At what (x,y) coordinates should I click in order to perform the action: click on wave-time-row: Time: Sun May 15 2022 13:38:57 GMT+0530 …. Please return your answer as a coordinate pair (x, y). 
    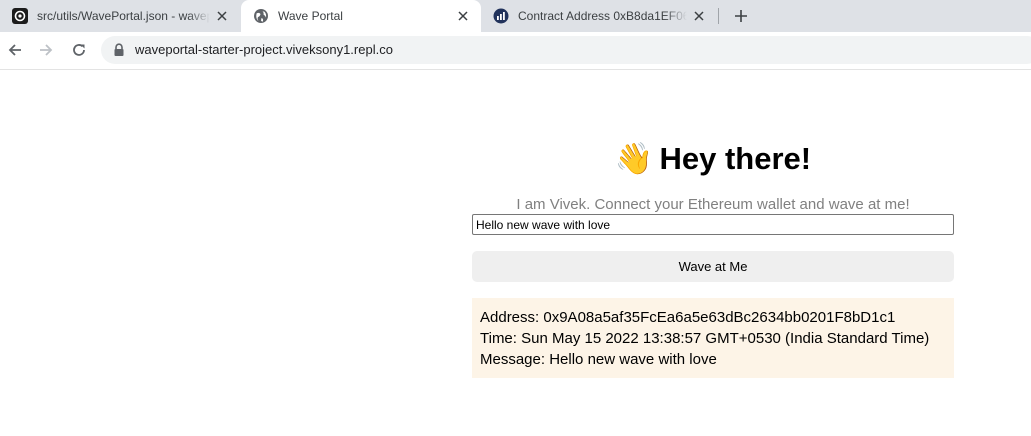
    Looking at the image, I should click on (713, 338).